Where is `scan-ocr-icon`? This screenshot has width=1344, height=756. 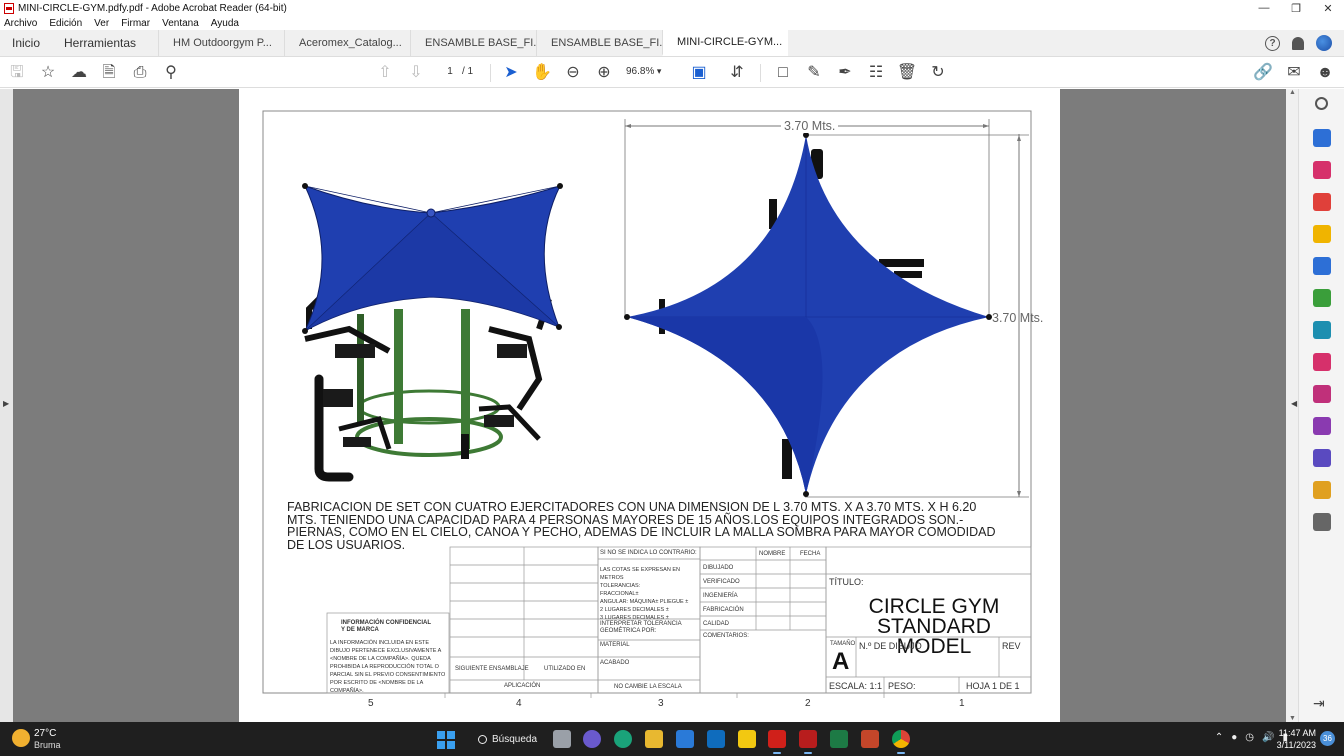
scan-ocr-icon is located at coordinates (1322, 330).